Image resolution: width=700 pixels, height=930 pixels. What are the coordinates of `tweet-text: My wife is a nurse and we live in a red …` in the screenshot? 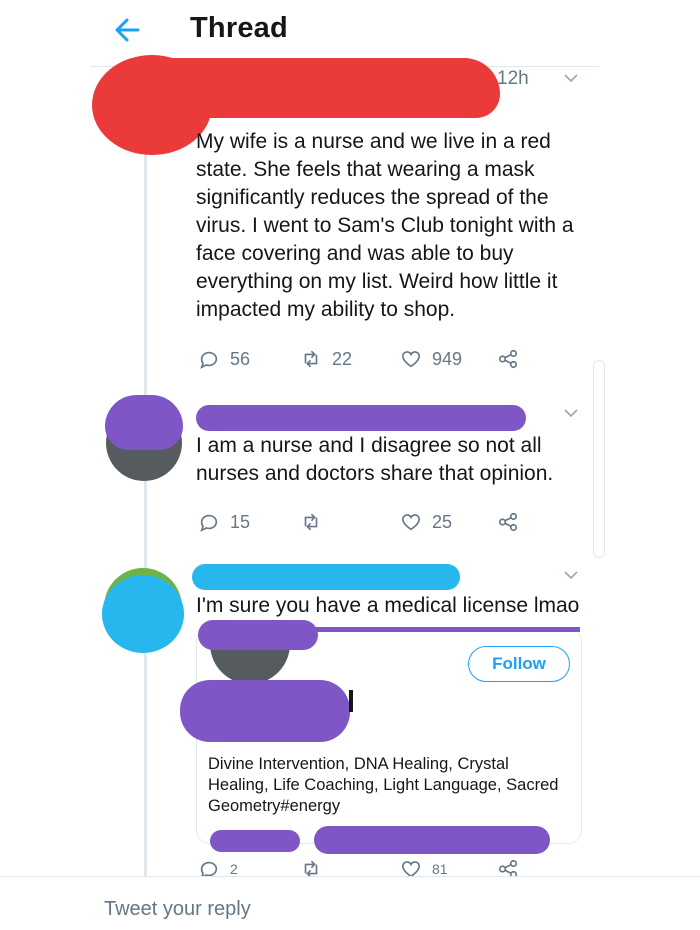 It's located at (385, 225).